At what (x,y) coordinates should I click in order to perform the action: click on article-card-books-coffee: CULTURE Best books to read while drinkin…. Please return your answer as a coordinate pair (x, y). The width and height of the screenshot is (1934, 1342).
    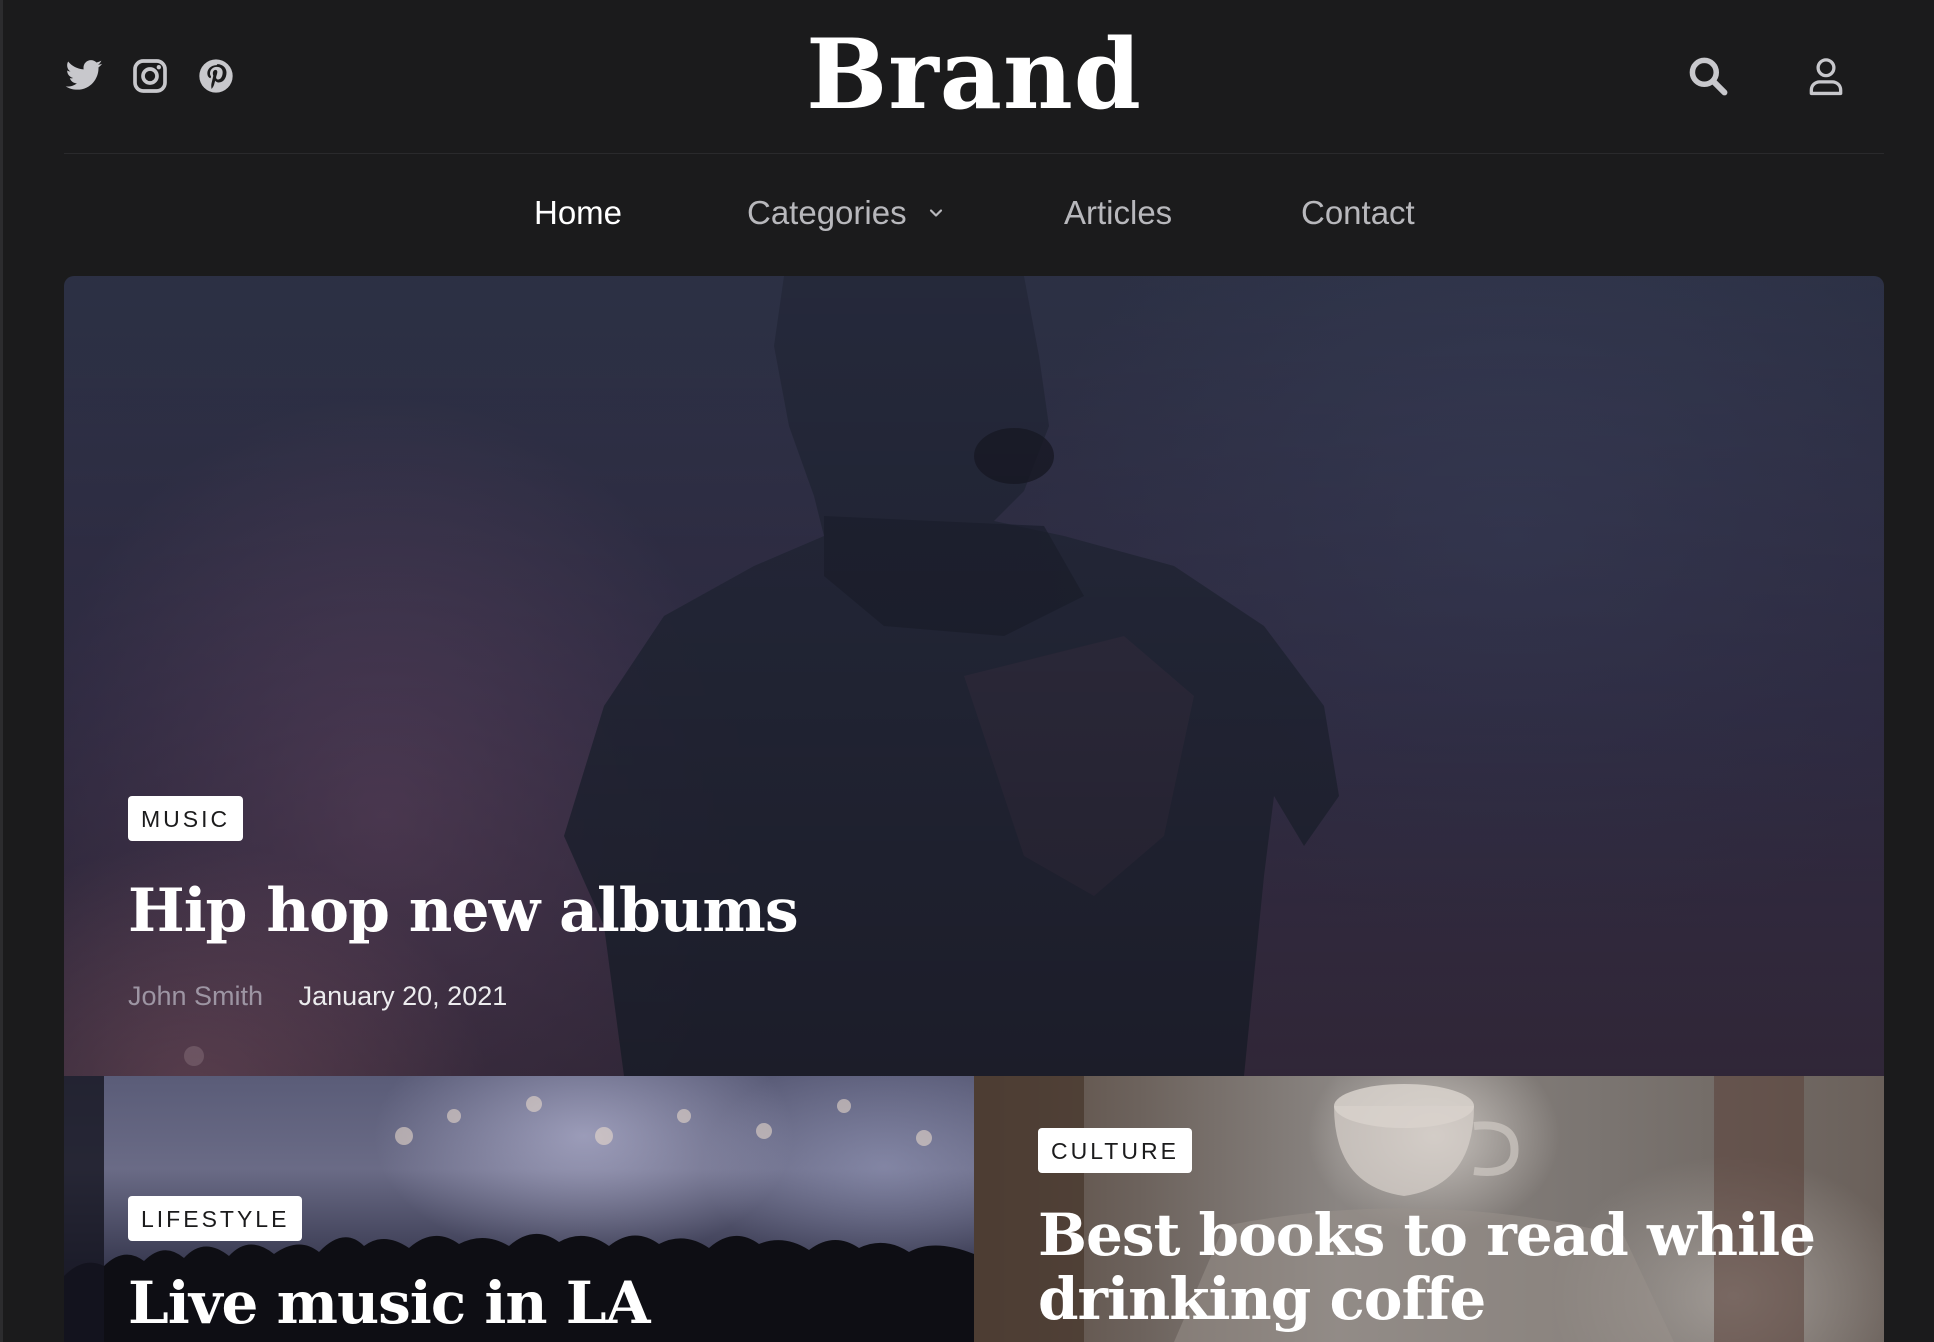
    Looking at the image, I should click on (1429, 1209).